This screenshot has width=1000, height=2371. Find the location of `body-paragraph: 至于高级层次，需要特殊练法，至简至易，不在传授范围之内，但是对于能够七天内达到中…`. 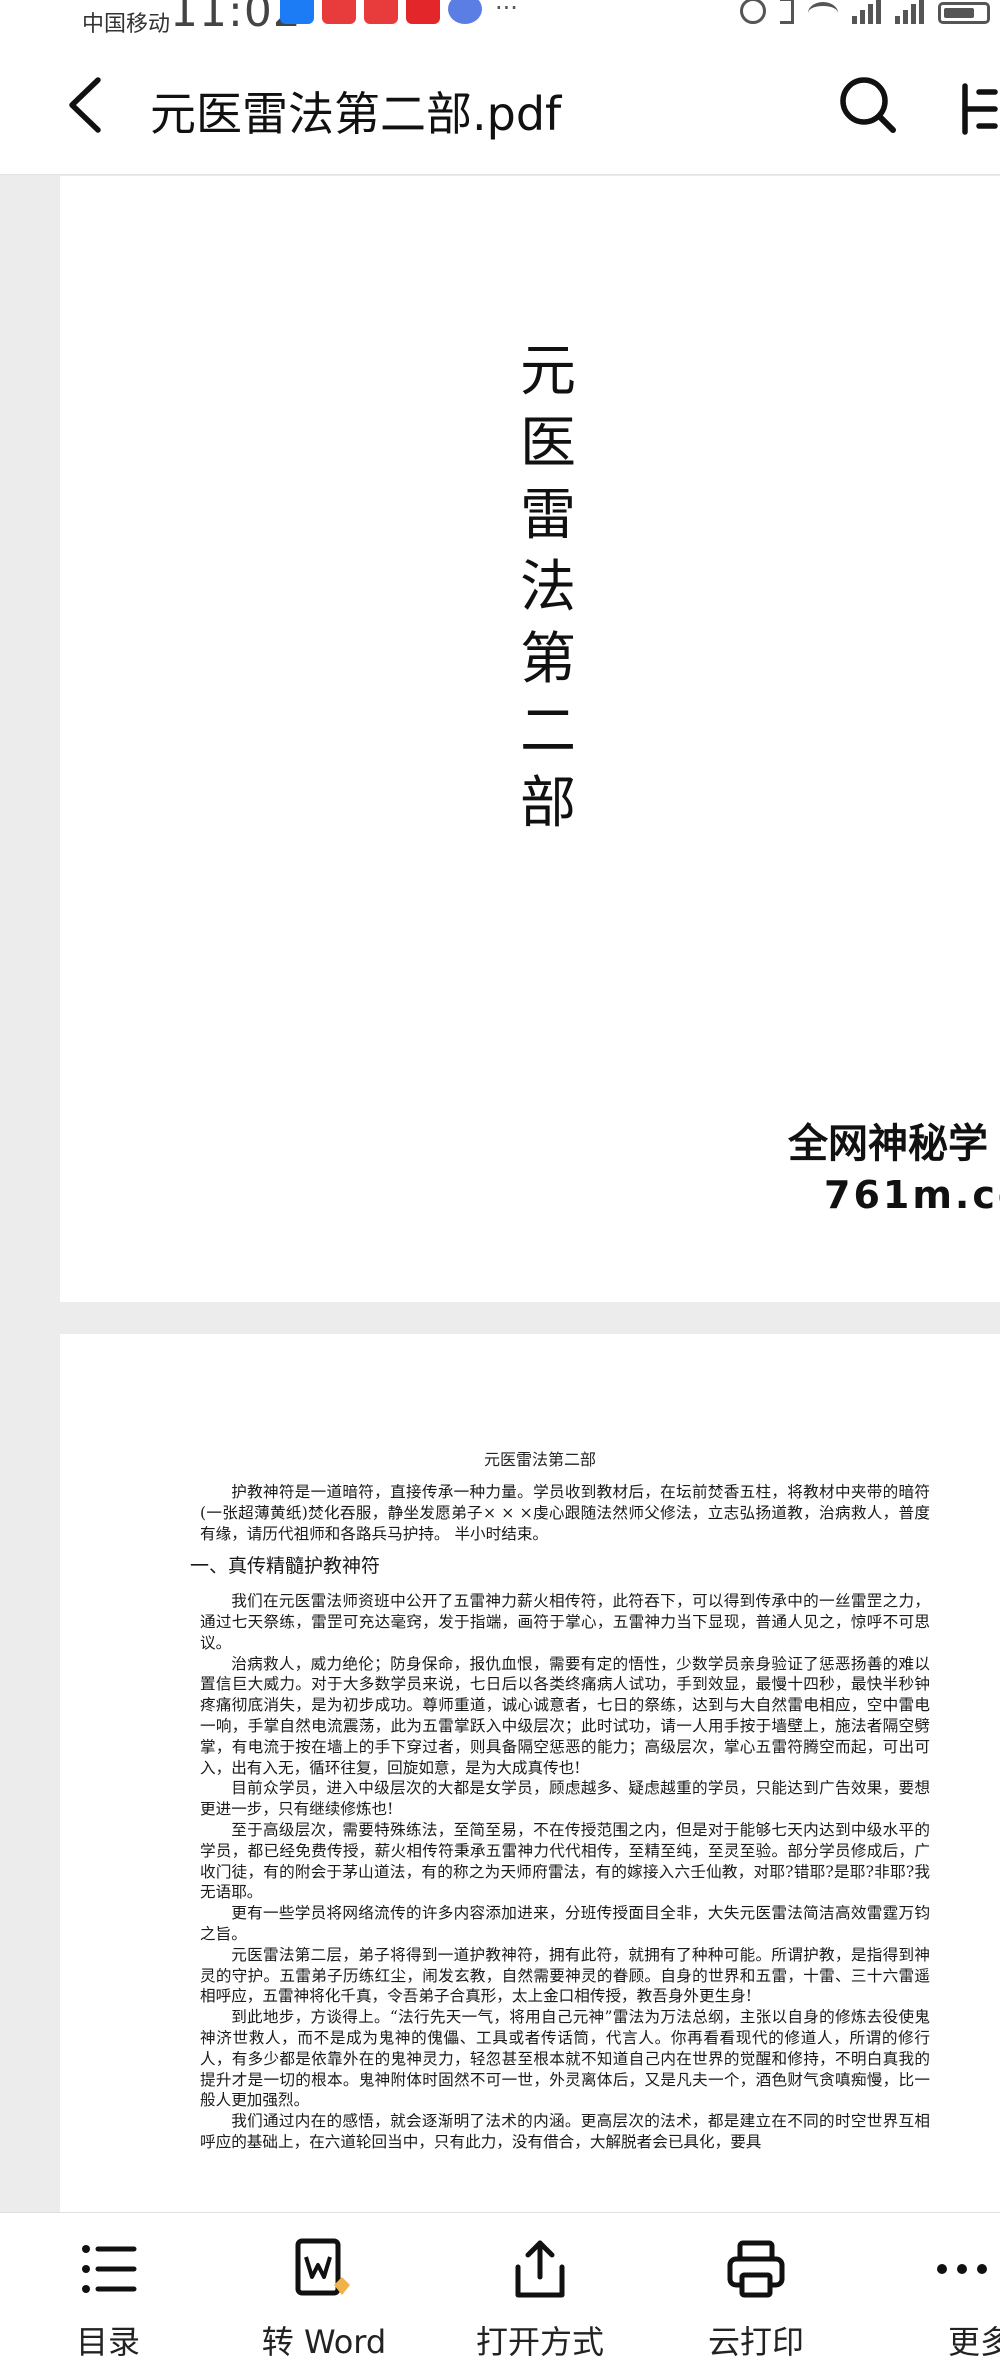

body-paragraph: 至于高级层次，需要特殊练法，至简至易，不在传授范围之内，但是对于能够七天内达到中… is located at coordinates (565, 1861).